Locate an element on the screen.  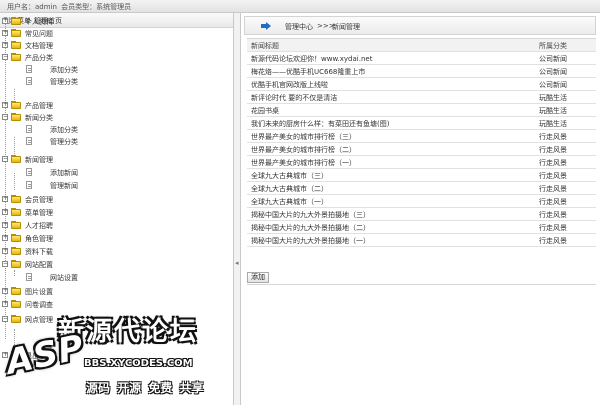
table-row: 新评论时代 要的不仅是清洁 玩酷生活 is located at coordinates (421, 97).